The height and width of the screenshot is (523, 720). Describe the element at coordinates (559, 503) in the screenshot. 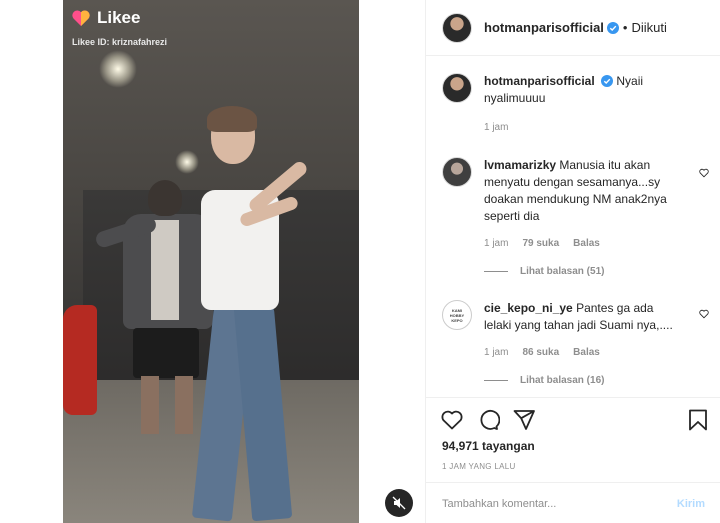

I see `comment-input` at that location.